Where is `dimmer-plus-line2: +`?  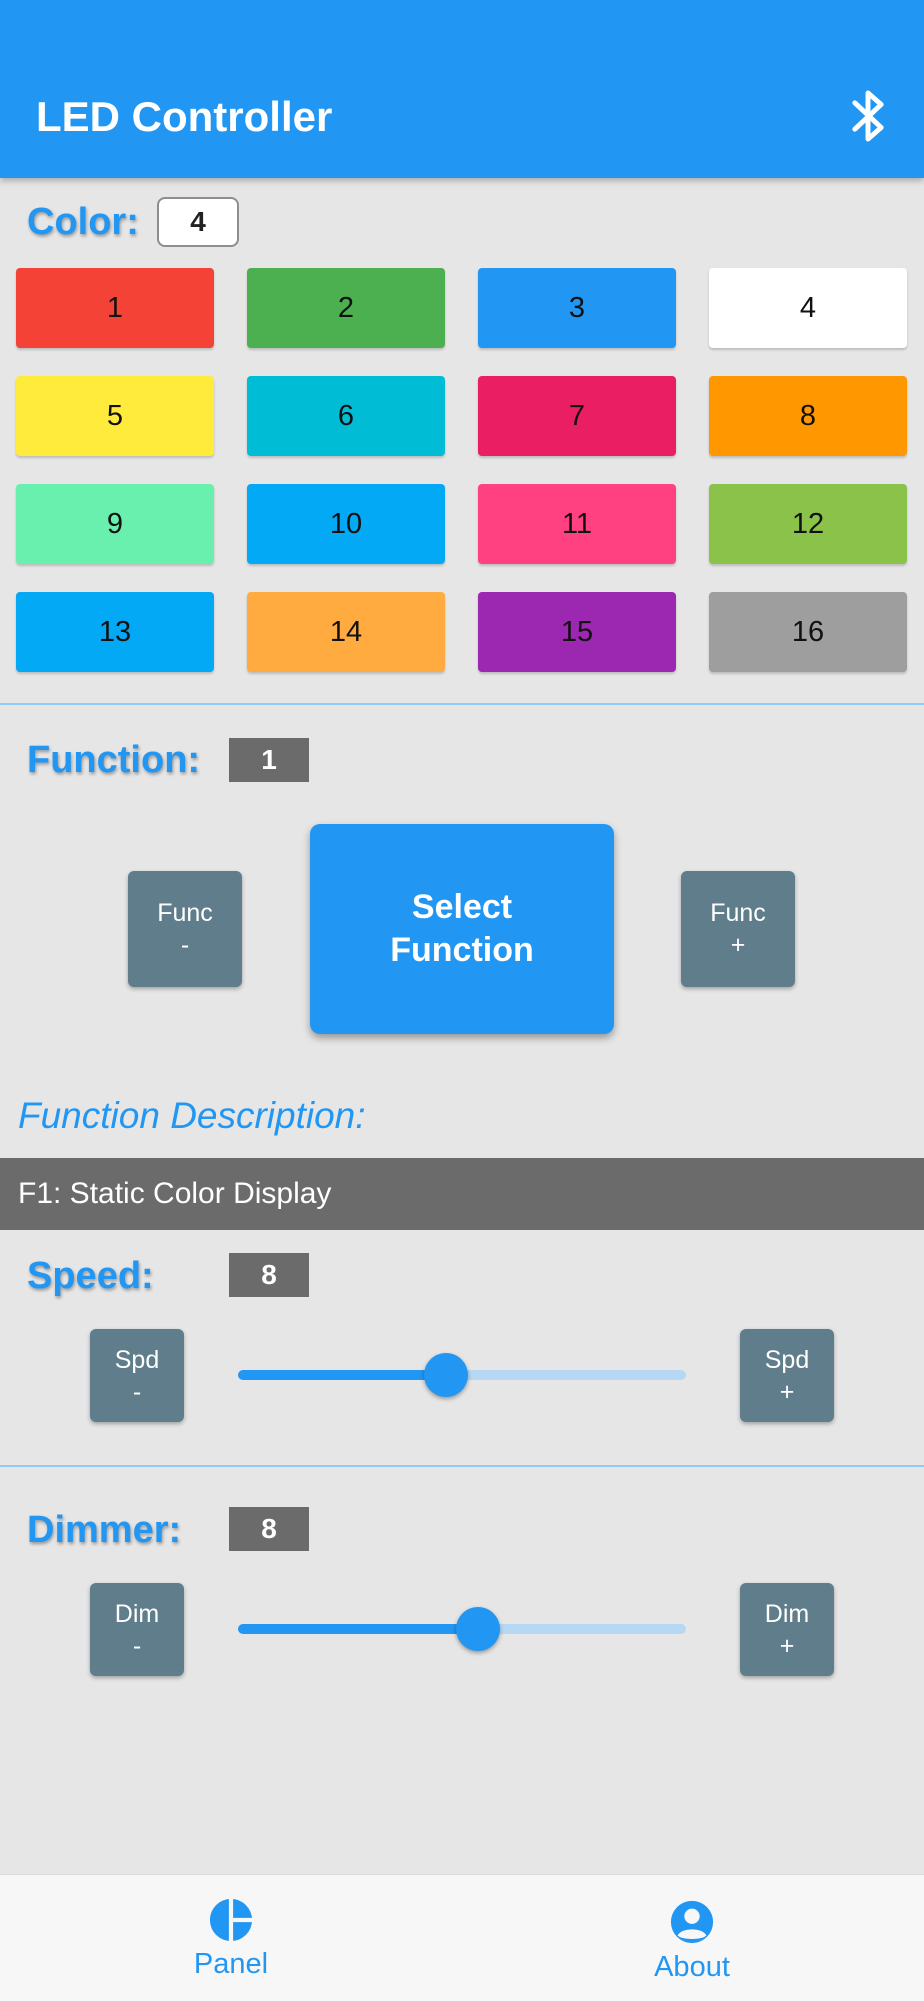
dimmer-plus-line2: + is located at coordinates (787, 1645).